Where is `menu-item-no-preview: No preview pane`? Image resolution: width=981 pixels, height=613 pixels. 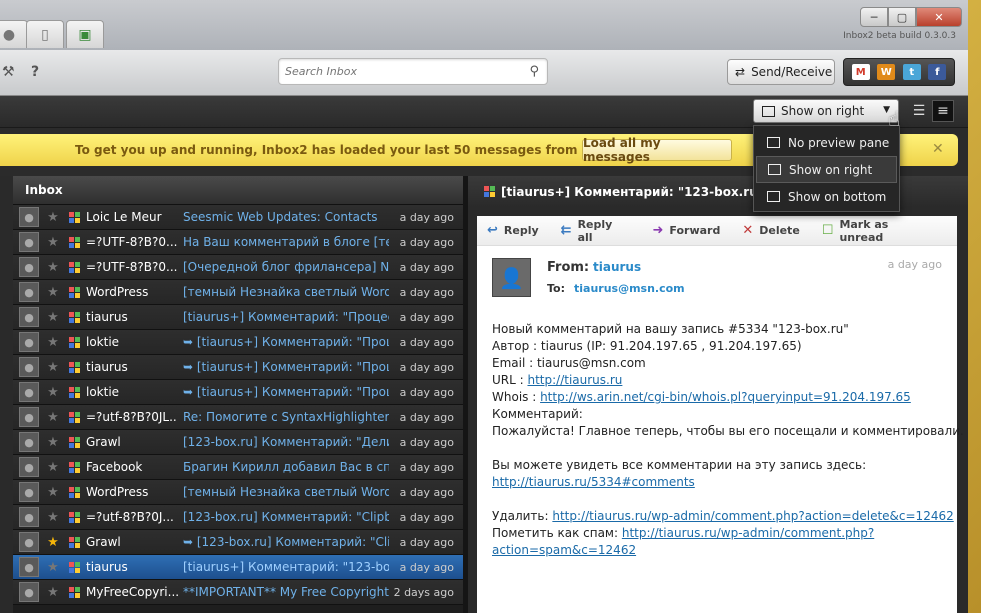 menu-item-no-preview: No preview pane is located at coordinates (826, 142).